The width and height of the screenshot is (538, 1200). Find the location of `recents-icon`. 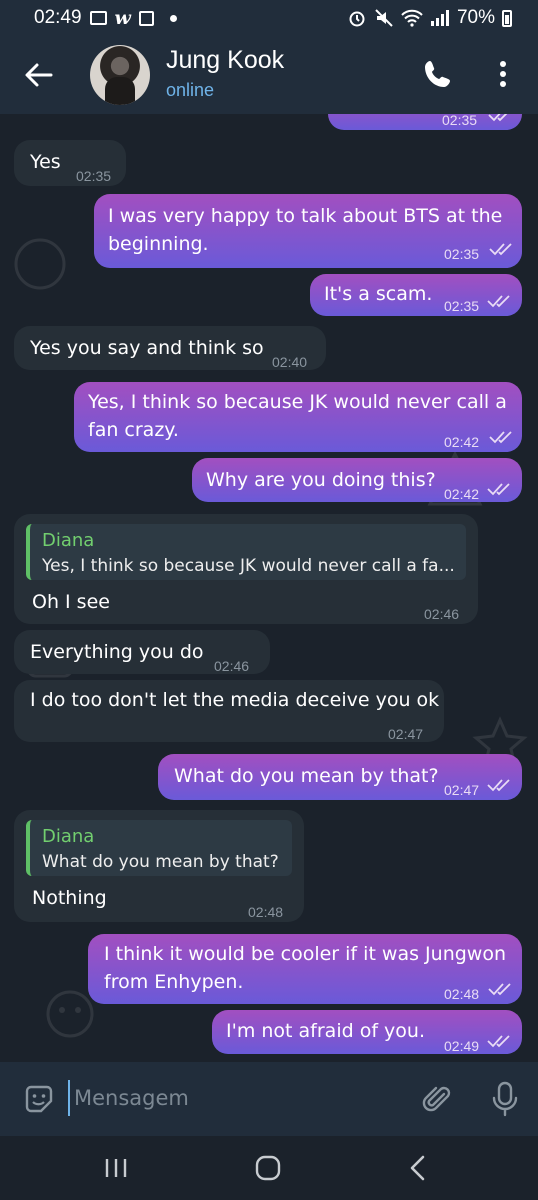

recents-icon is located at coordinates (116, 1168).